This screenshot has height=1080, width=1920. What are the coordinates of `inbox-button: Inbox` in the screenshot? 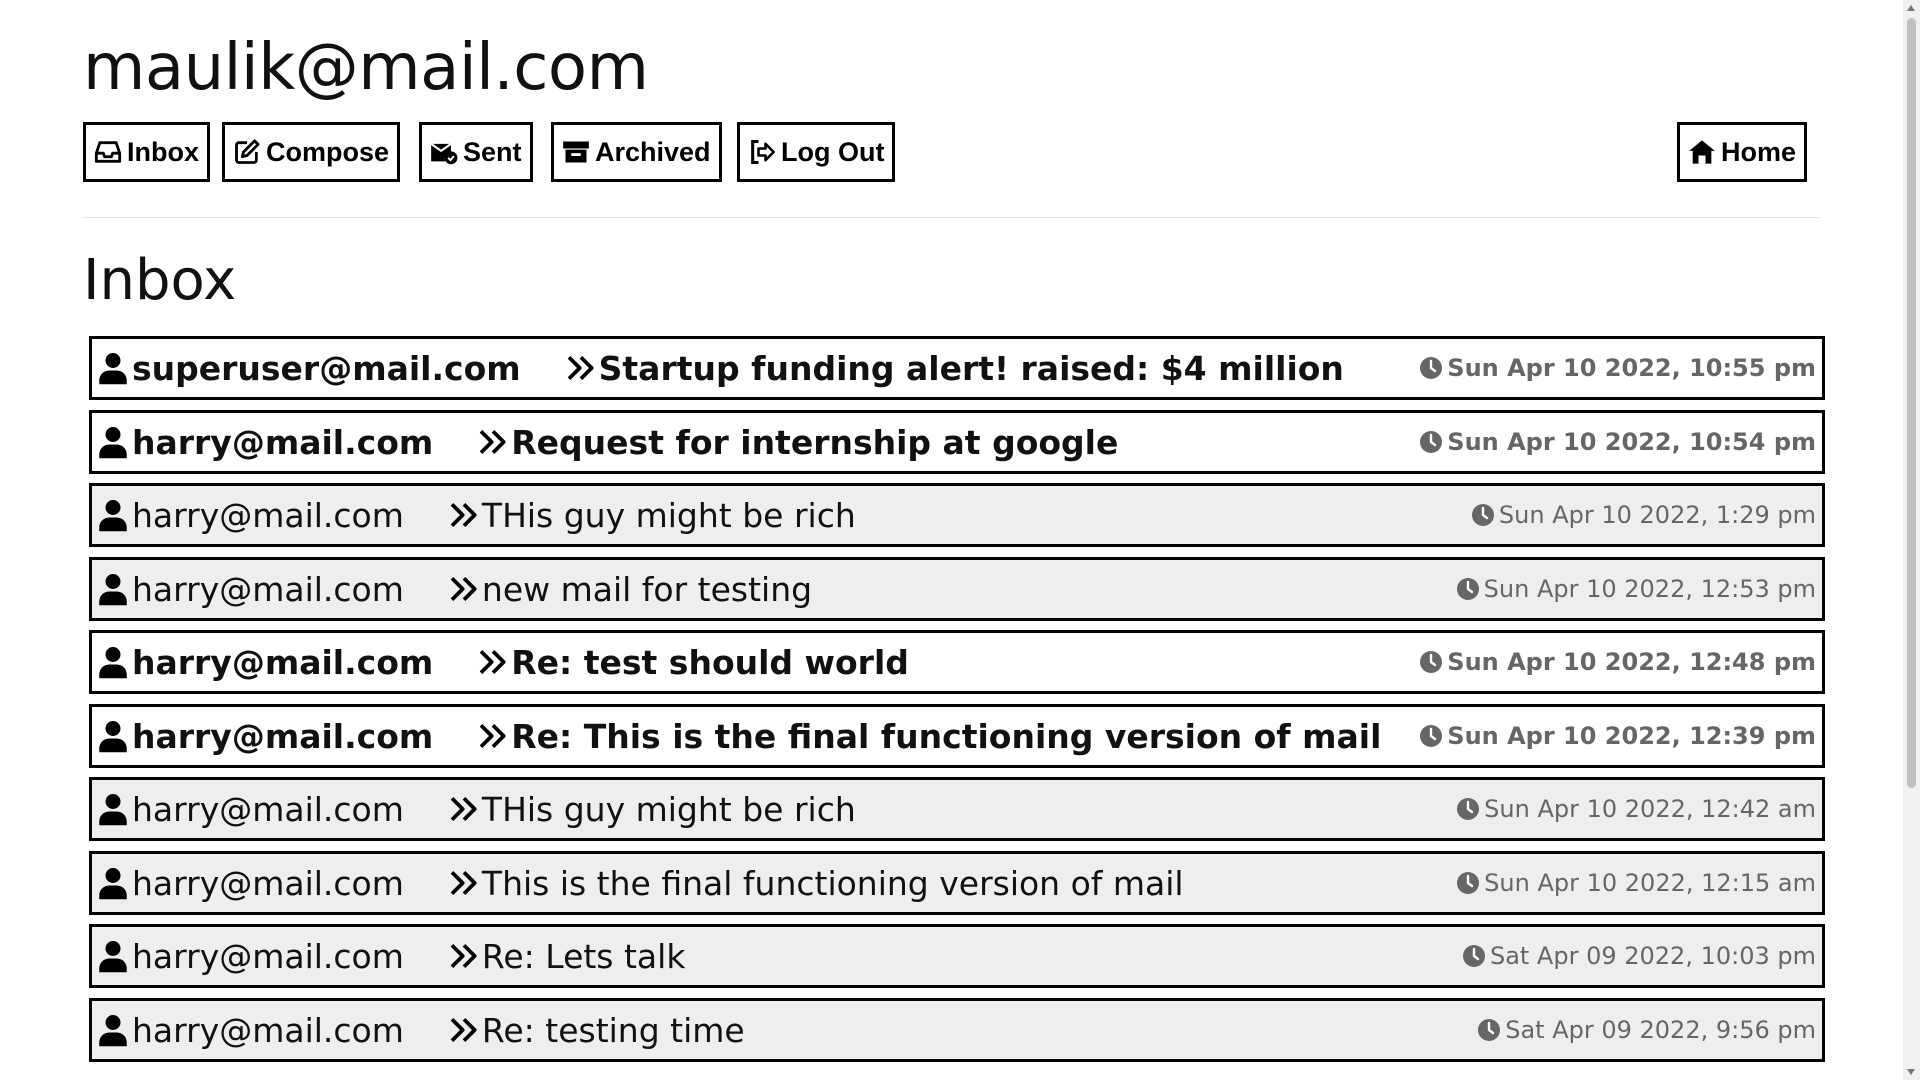 It's located at (146, 152).